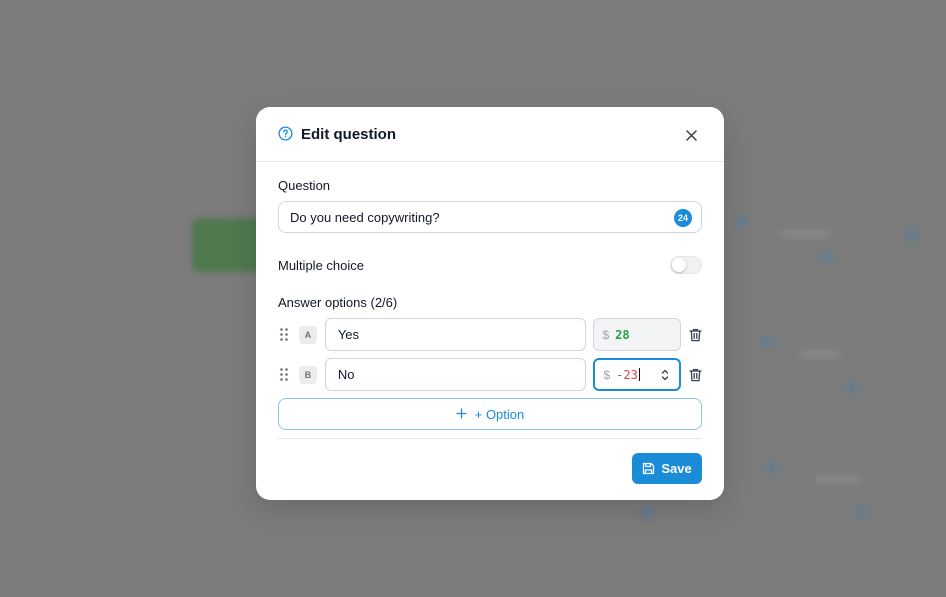 Image resolution: width=946 pixels, height=597 pixels. I want to click on answer-option-row: A Yes $ 28, so click(490, 334).